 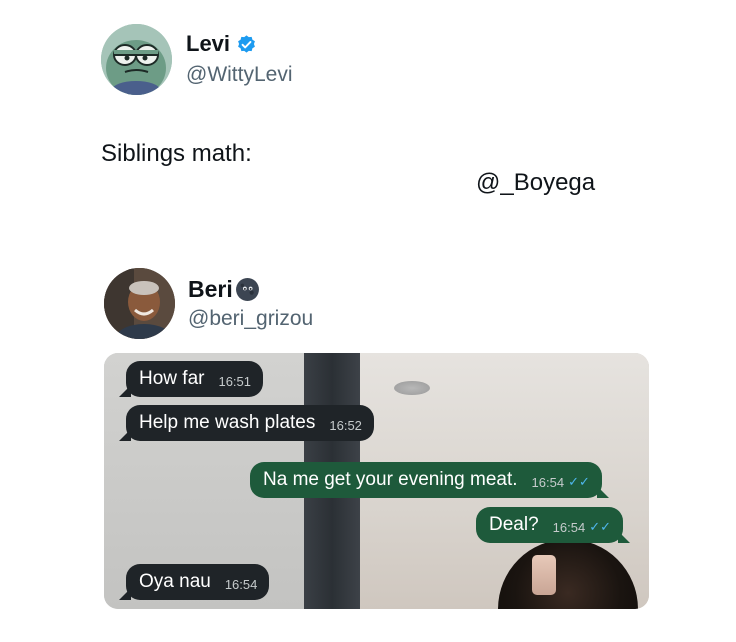 I want to click on chat-message-incoming: Oya nau 16:54, so click(x=194, y=582).